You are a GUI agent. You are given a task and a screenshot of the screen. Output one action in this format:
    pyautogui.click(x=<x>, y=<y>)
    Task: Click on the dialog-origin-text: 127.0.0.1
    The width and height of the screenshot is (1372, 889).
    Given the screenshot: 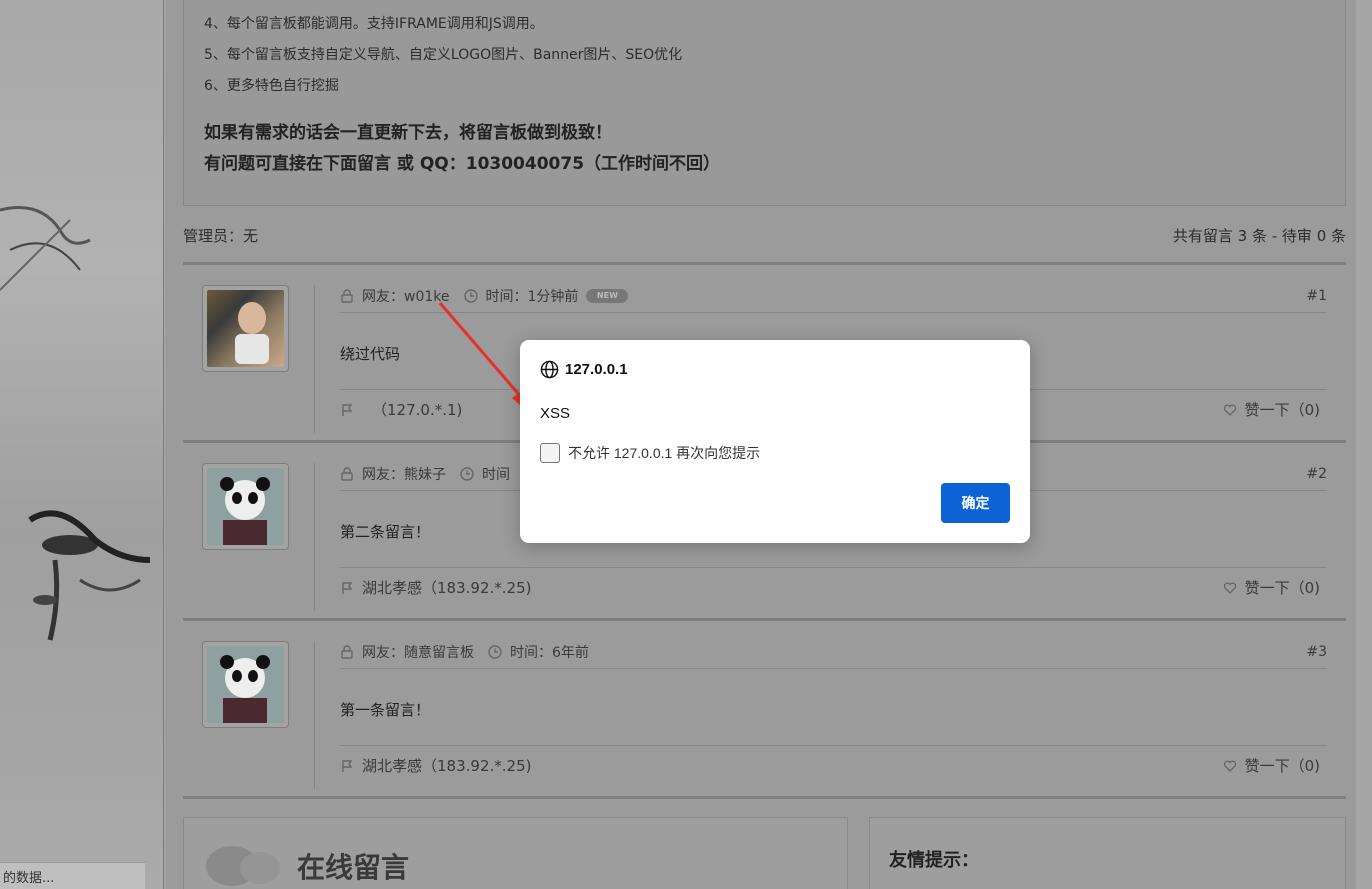 What is the action you would take?
    pyautogui.click(x=596, y=369)
    